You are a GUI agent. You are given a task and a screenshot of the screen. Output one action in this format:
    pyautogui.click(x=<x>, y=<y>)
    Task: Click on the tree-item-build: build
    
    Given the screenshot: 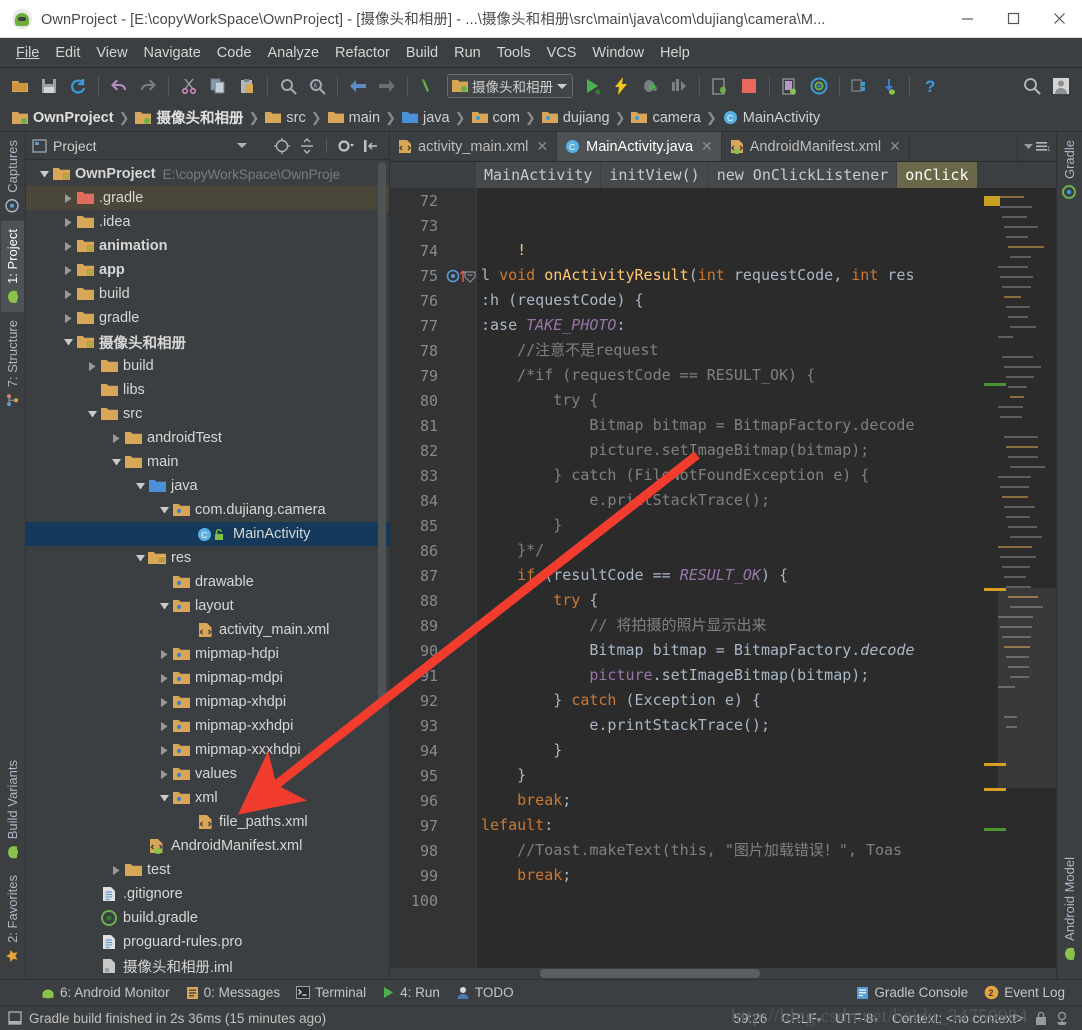 What is the action you would take?
    pyautogui.click(x=207, y=366)
    